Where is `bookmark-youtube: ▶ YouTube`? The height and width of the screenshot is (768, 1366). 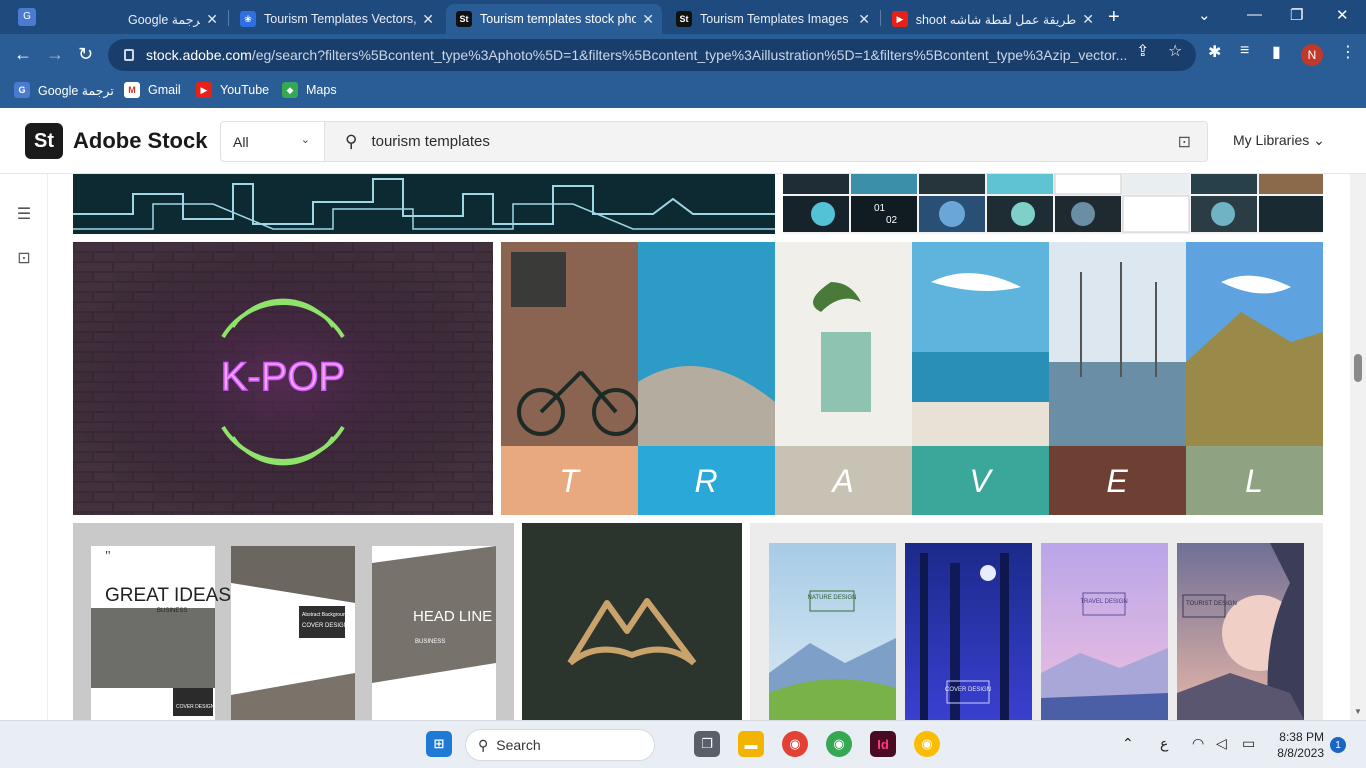 bookmark-youtube: ▶ YouTube is located at coordinates (232, 90).